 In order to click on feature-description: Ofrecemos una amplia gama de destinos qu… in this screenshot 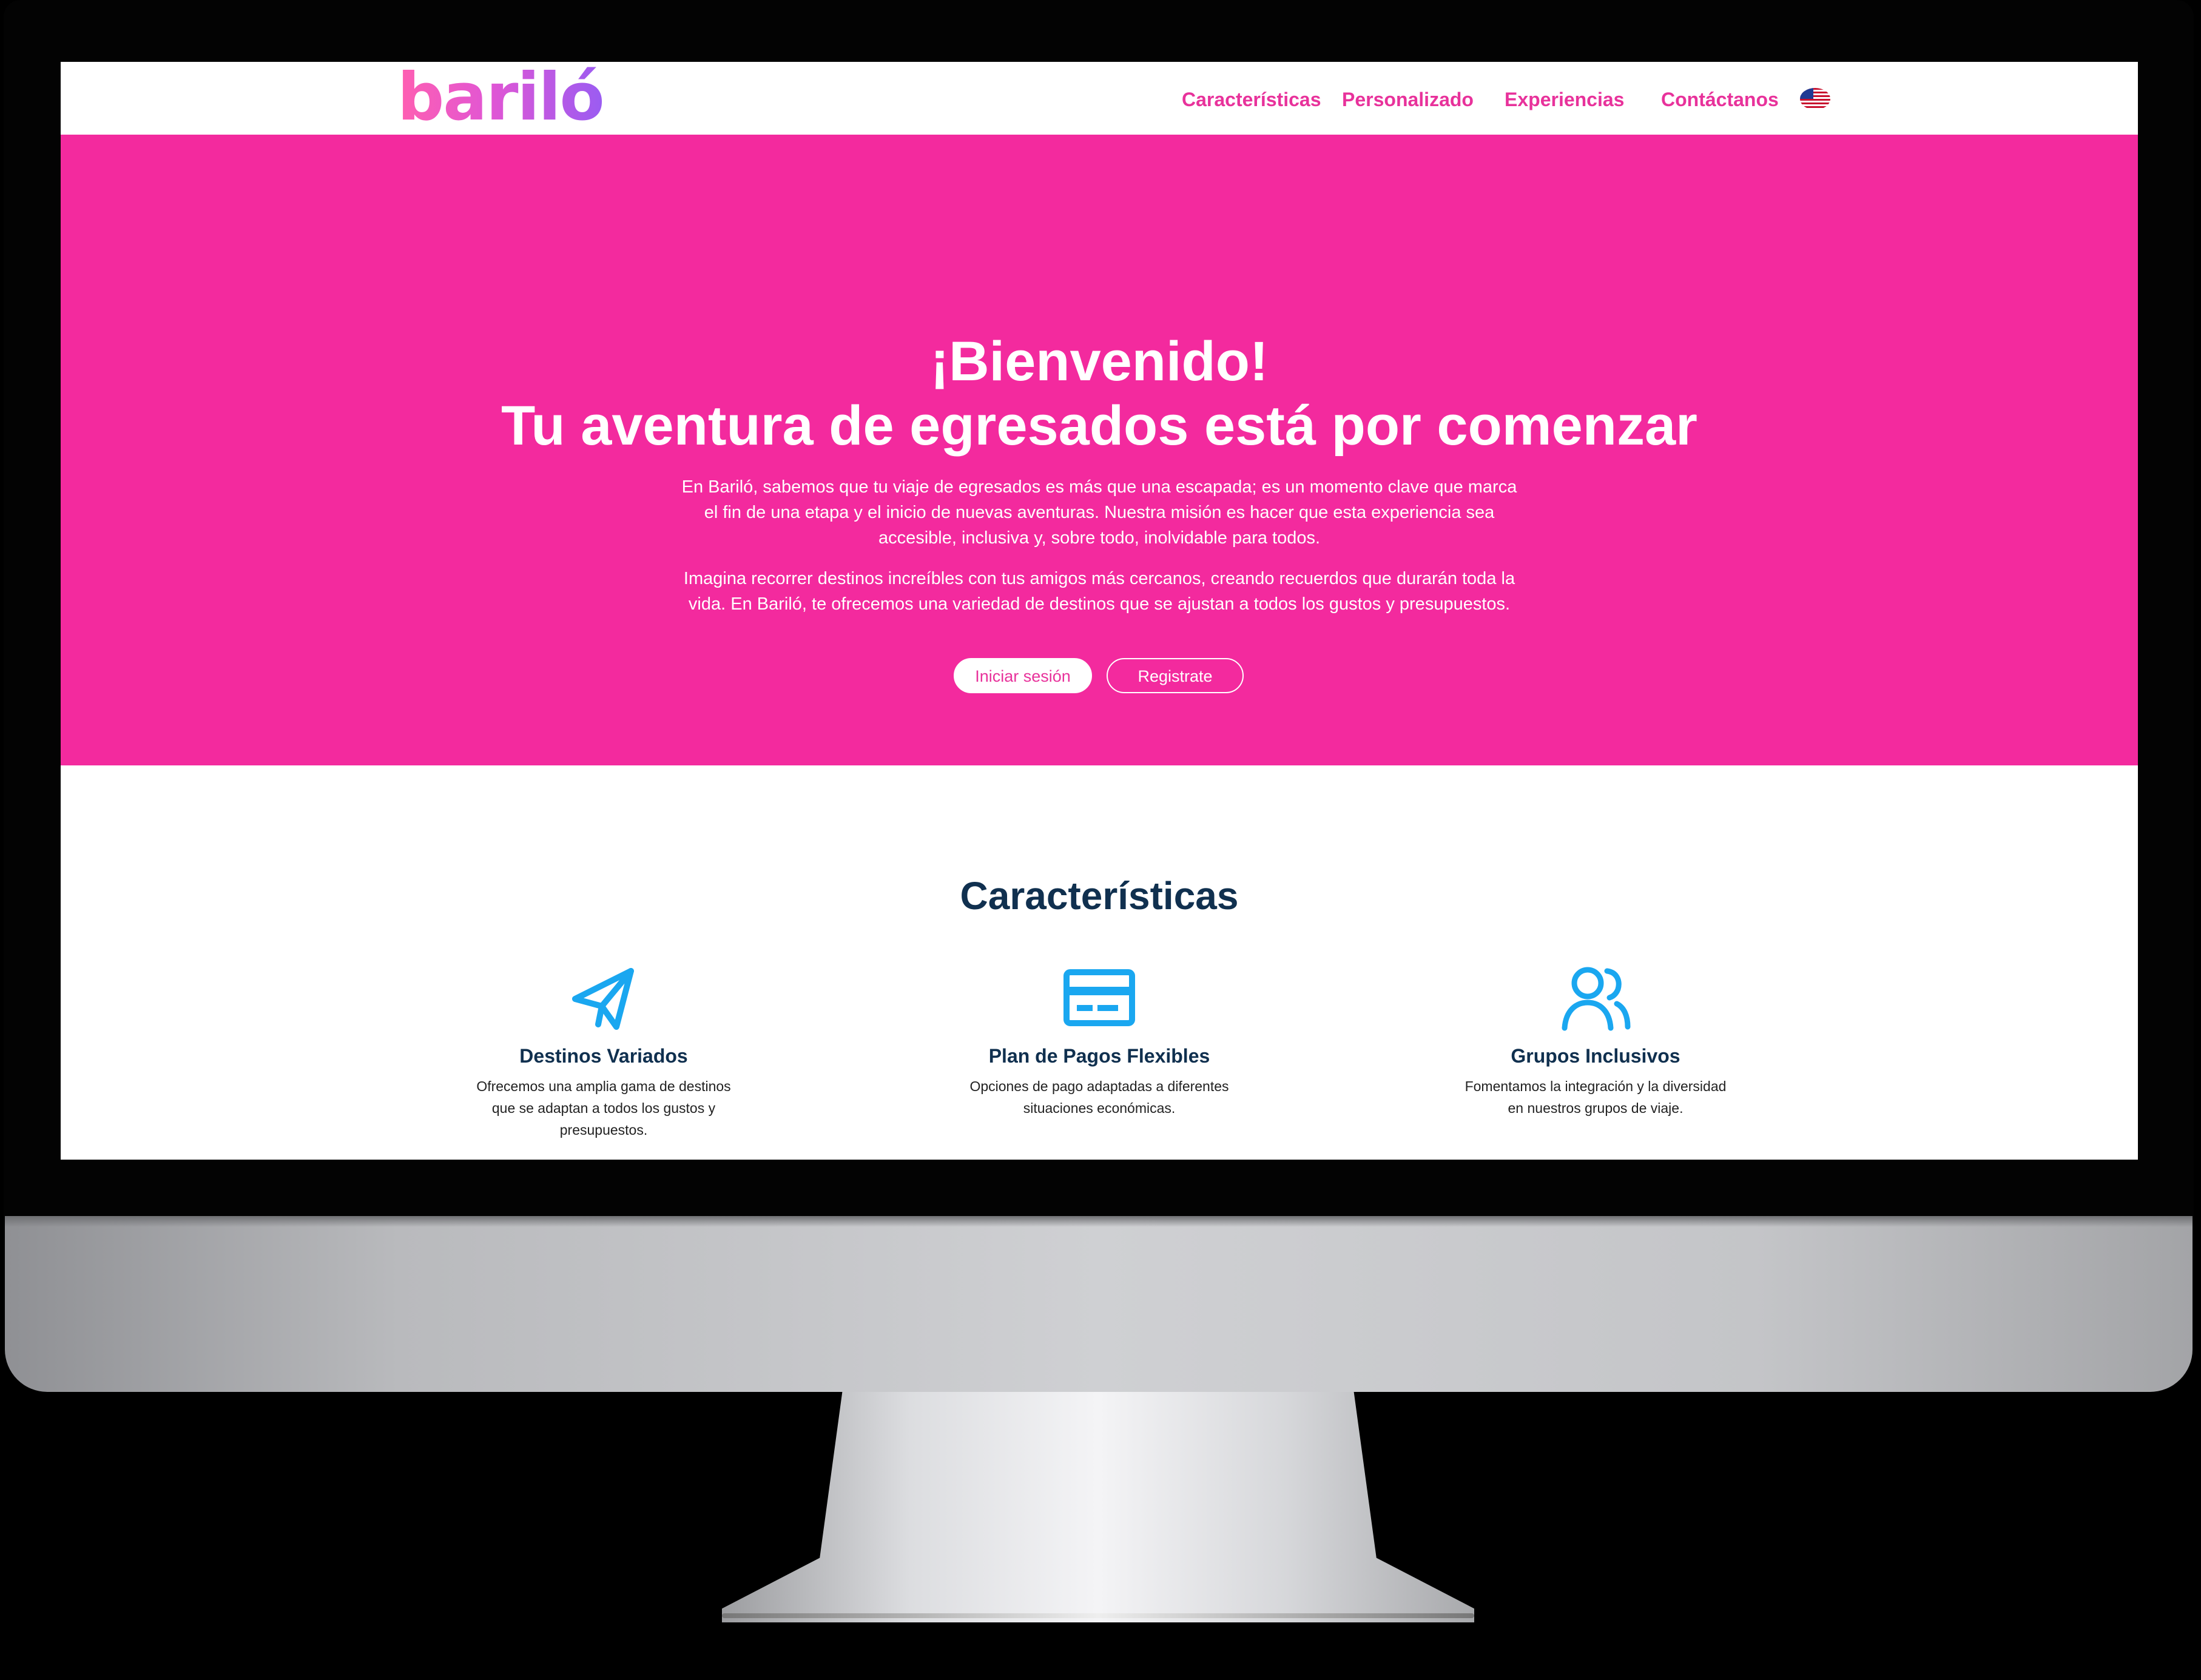, I will do `click(603, 1108)`.